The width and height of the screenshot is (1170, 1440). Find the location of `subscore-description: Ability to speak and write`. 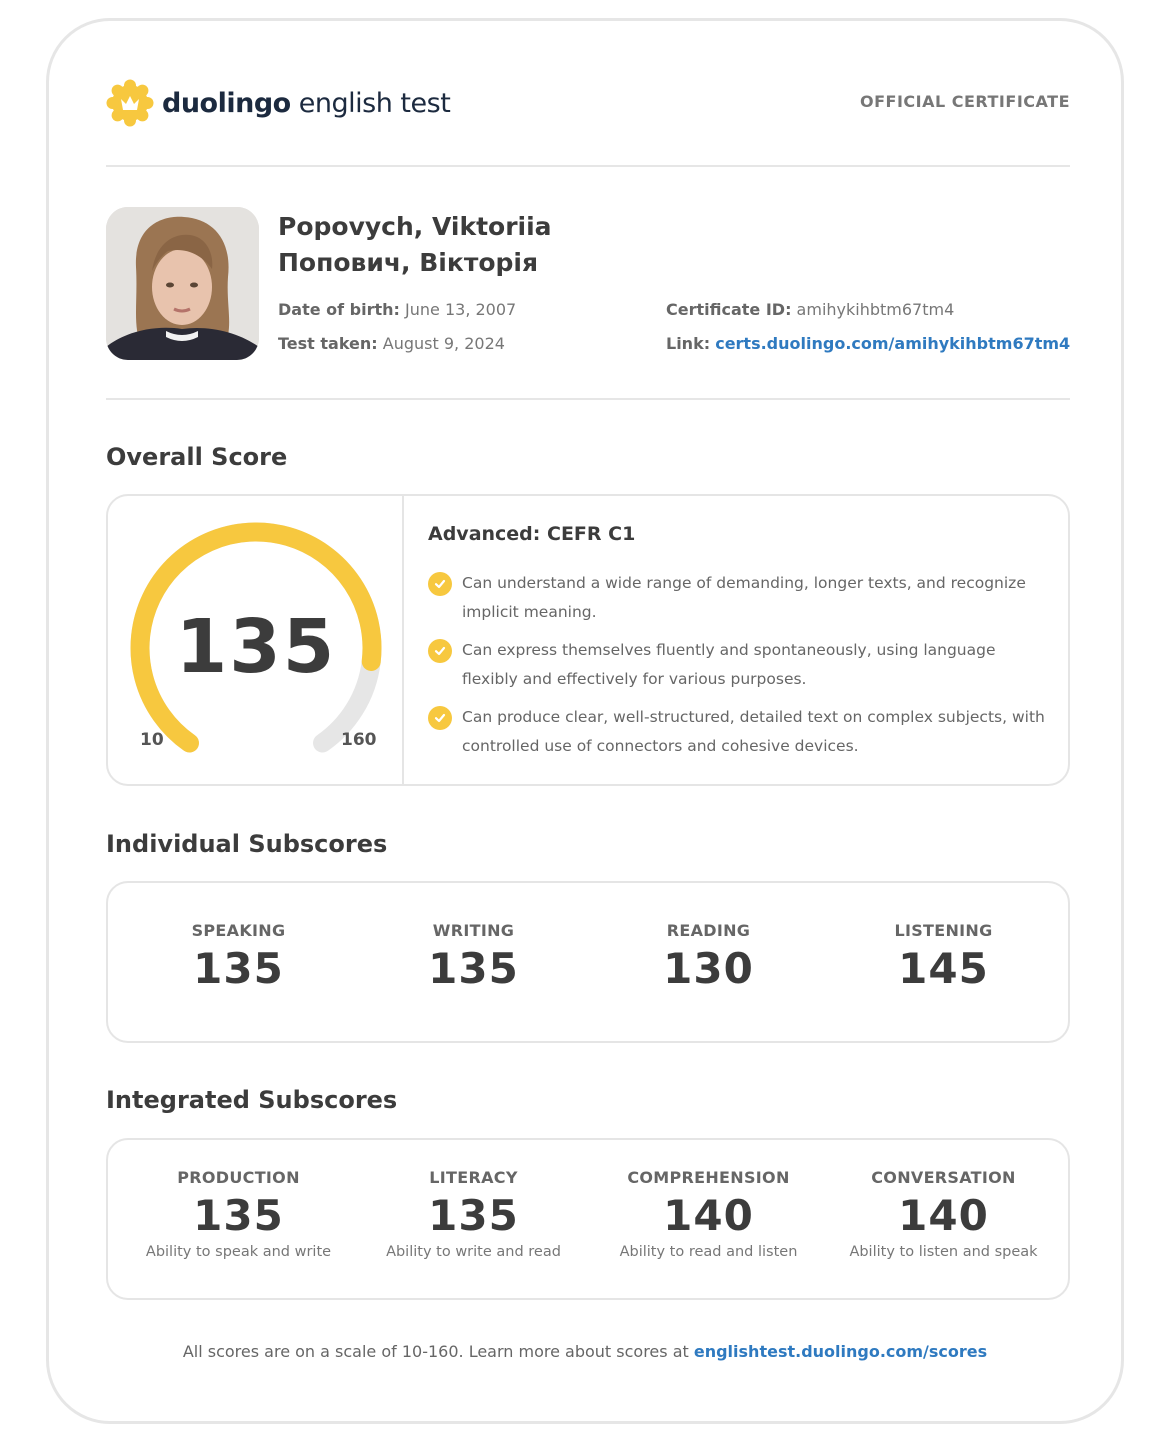

subscore-description: Ability to speak and write is located at coordinates (238, 1252).